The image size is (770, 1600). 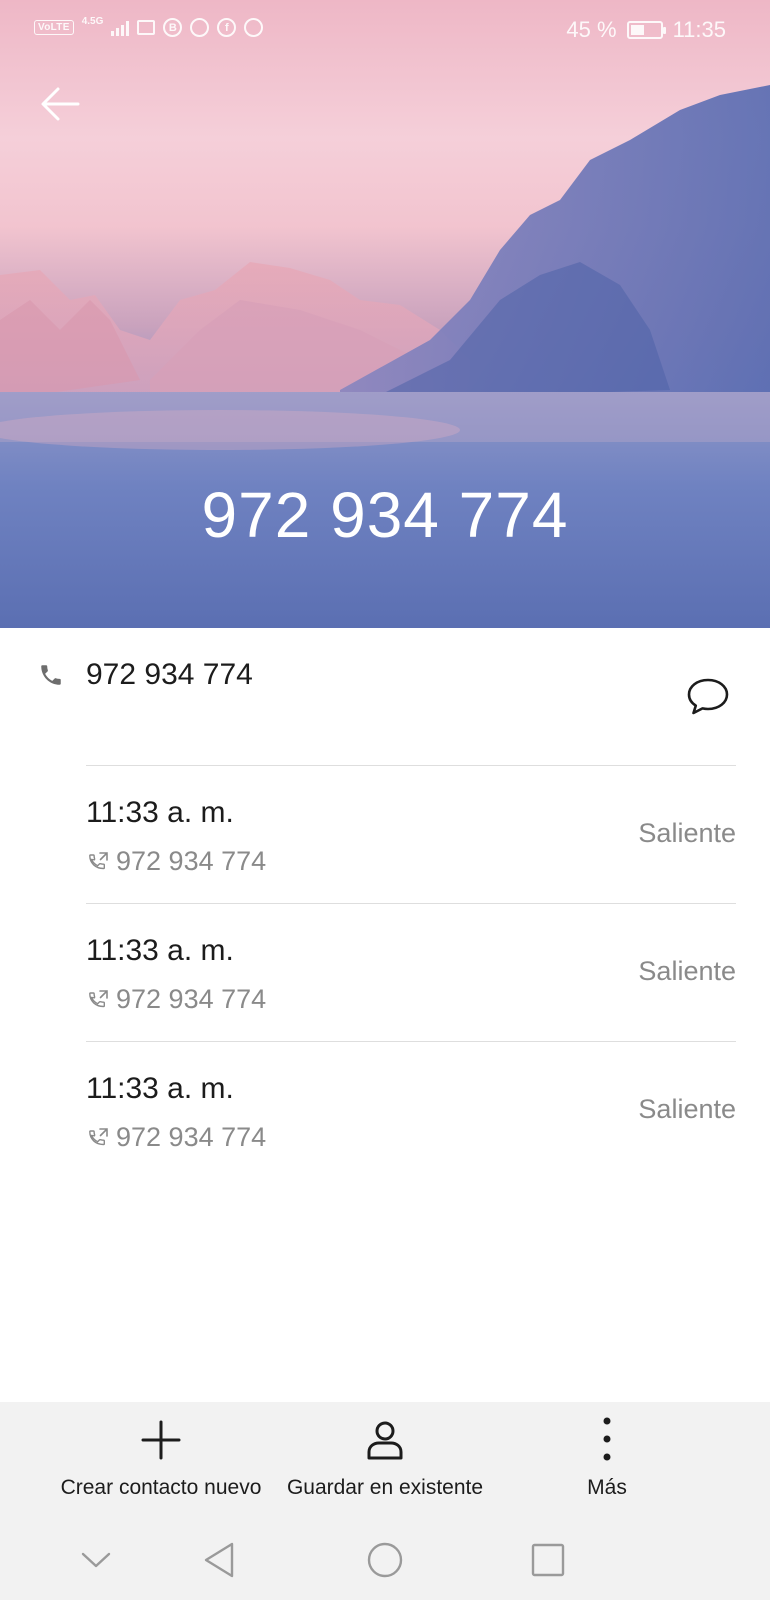 What do you see at coordinates (607, 1439) in the screenshot?
I see `more-vertical-icon` at bounding box center [607, 1439].